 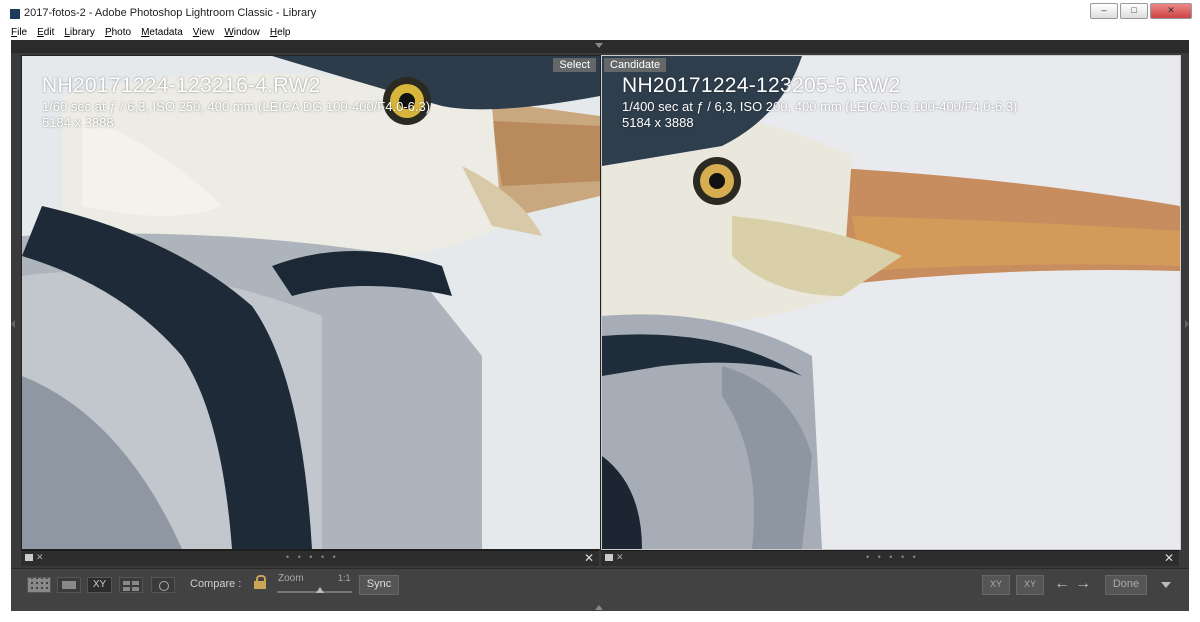 What do you see at coordinates (761, 85) in the screenshot?
I see `candidate-filename: NH20171224-123205-5.RW2` at bounding box center [761, 85].